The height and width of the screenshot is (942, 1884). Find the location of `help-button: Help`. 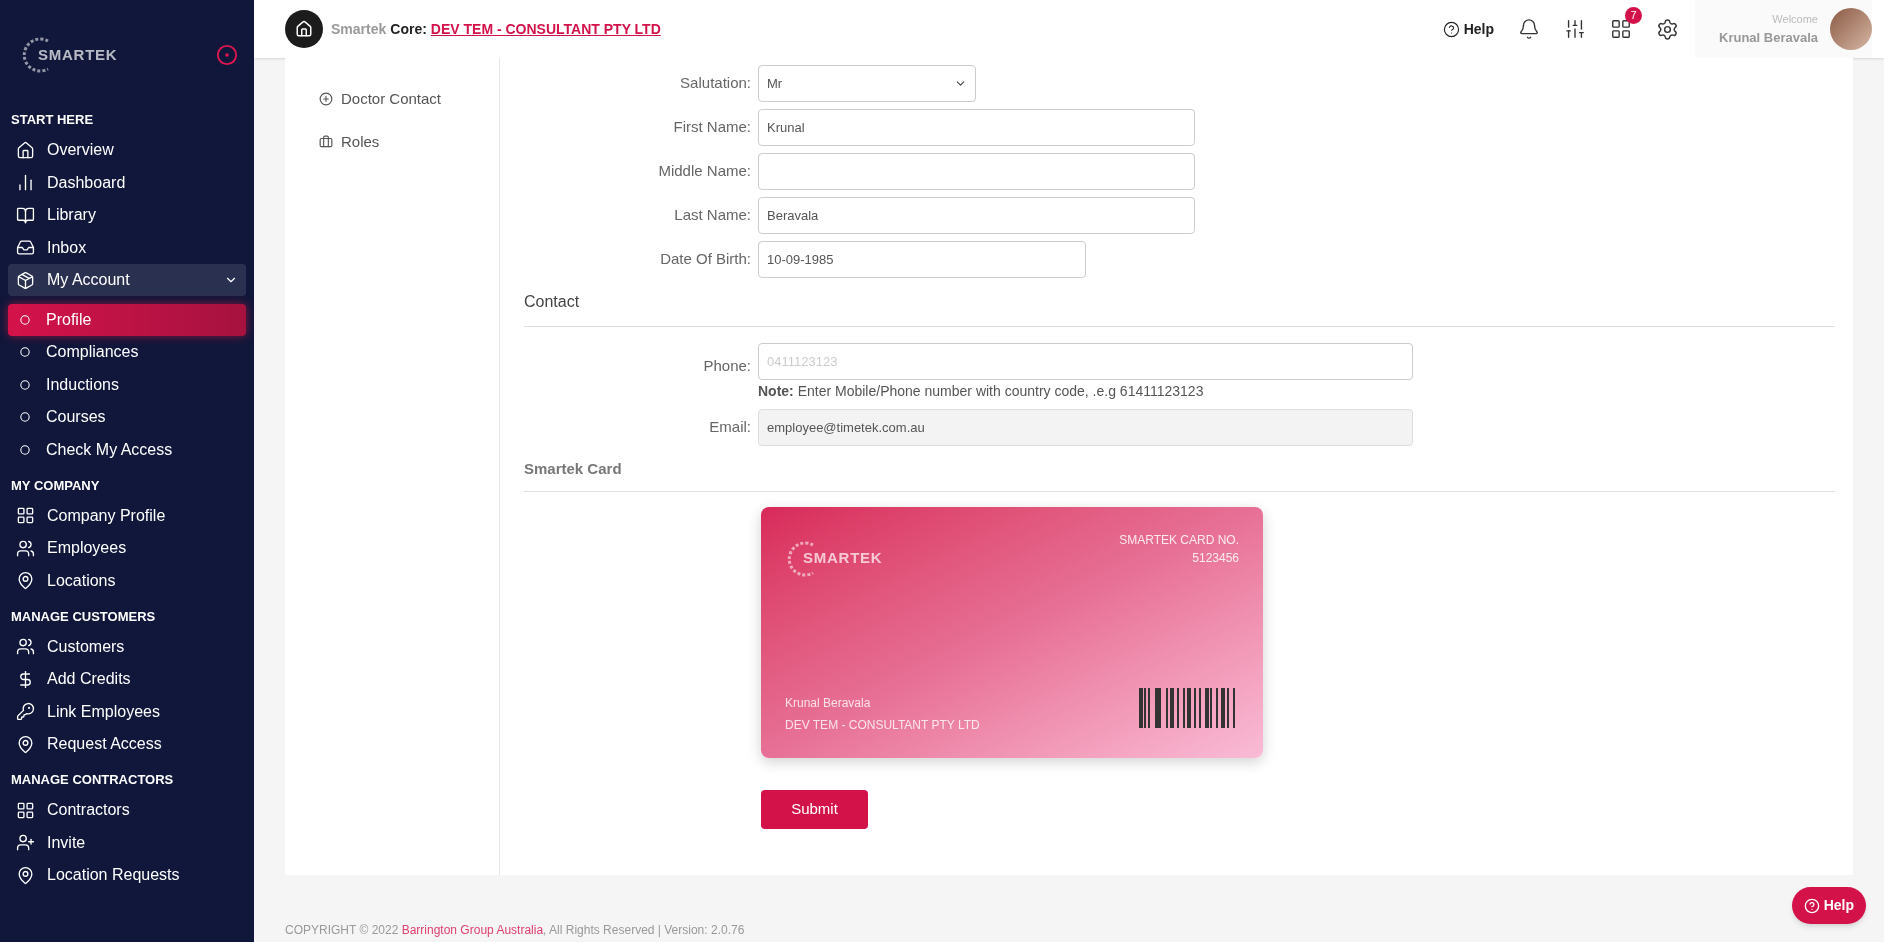

help-button: Help is located at coordinates (1828, 905).